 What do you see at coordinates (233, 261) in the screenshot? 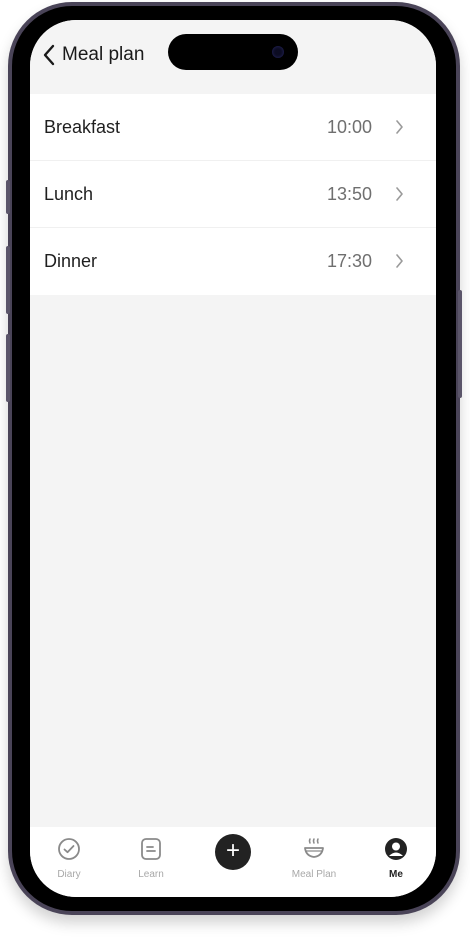
I see `meal-row-dinner: Dinner 17:30` at bounding box center [233, 261].